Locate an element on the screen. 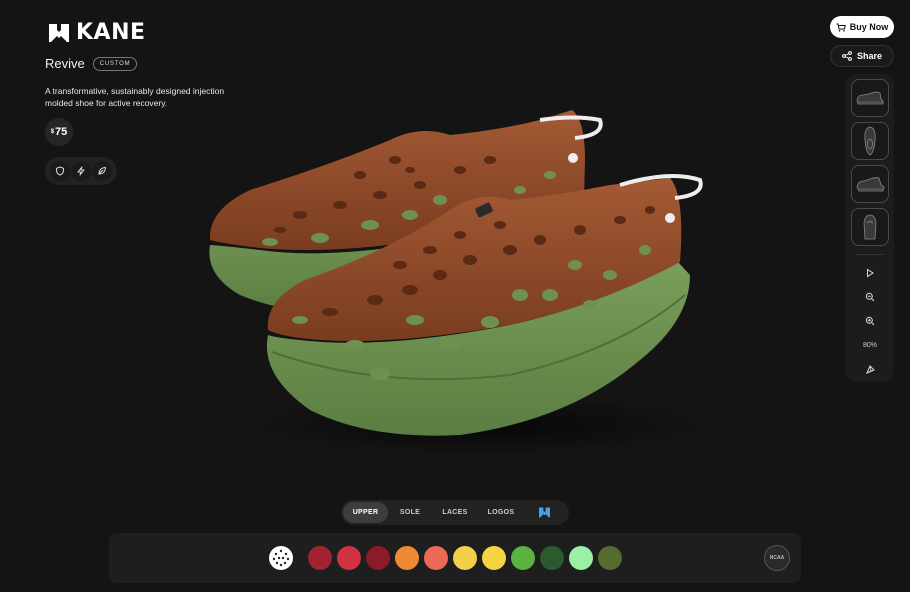 This screenshot has width=910, height=592. buy-now-label: Buy Now is located at coordinates (869, 27).